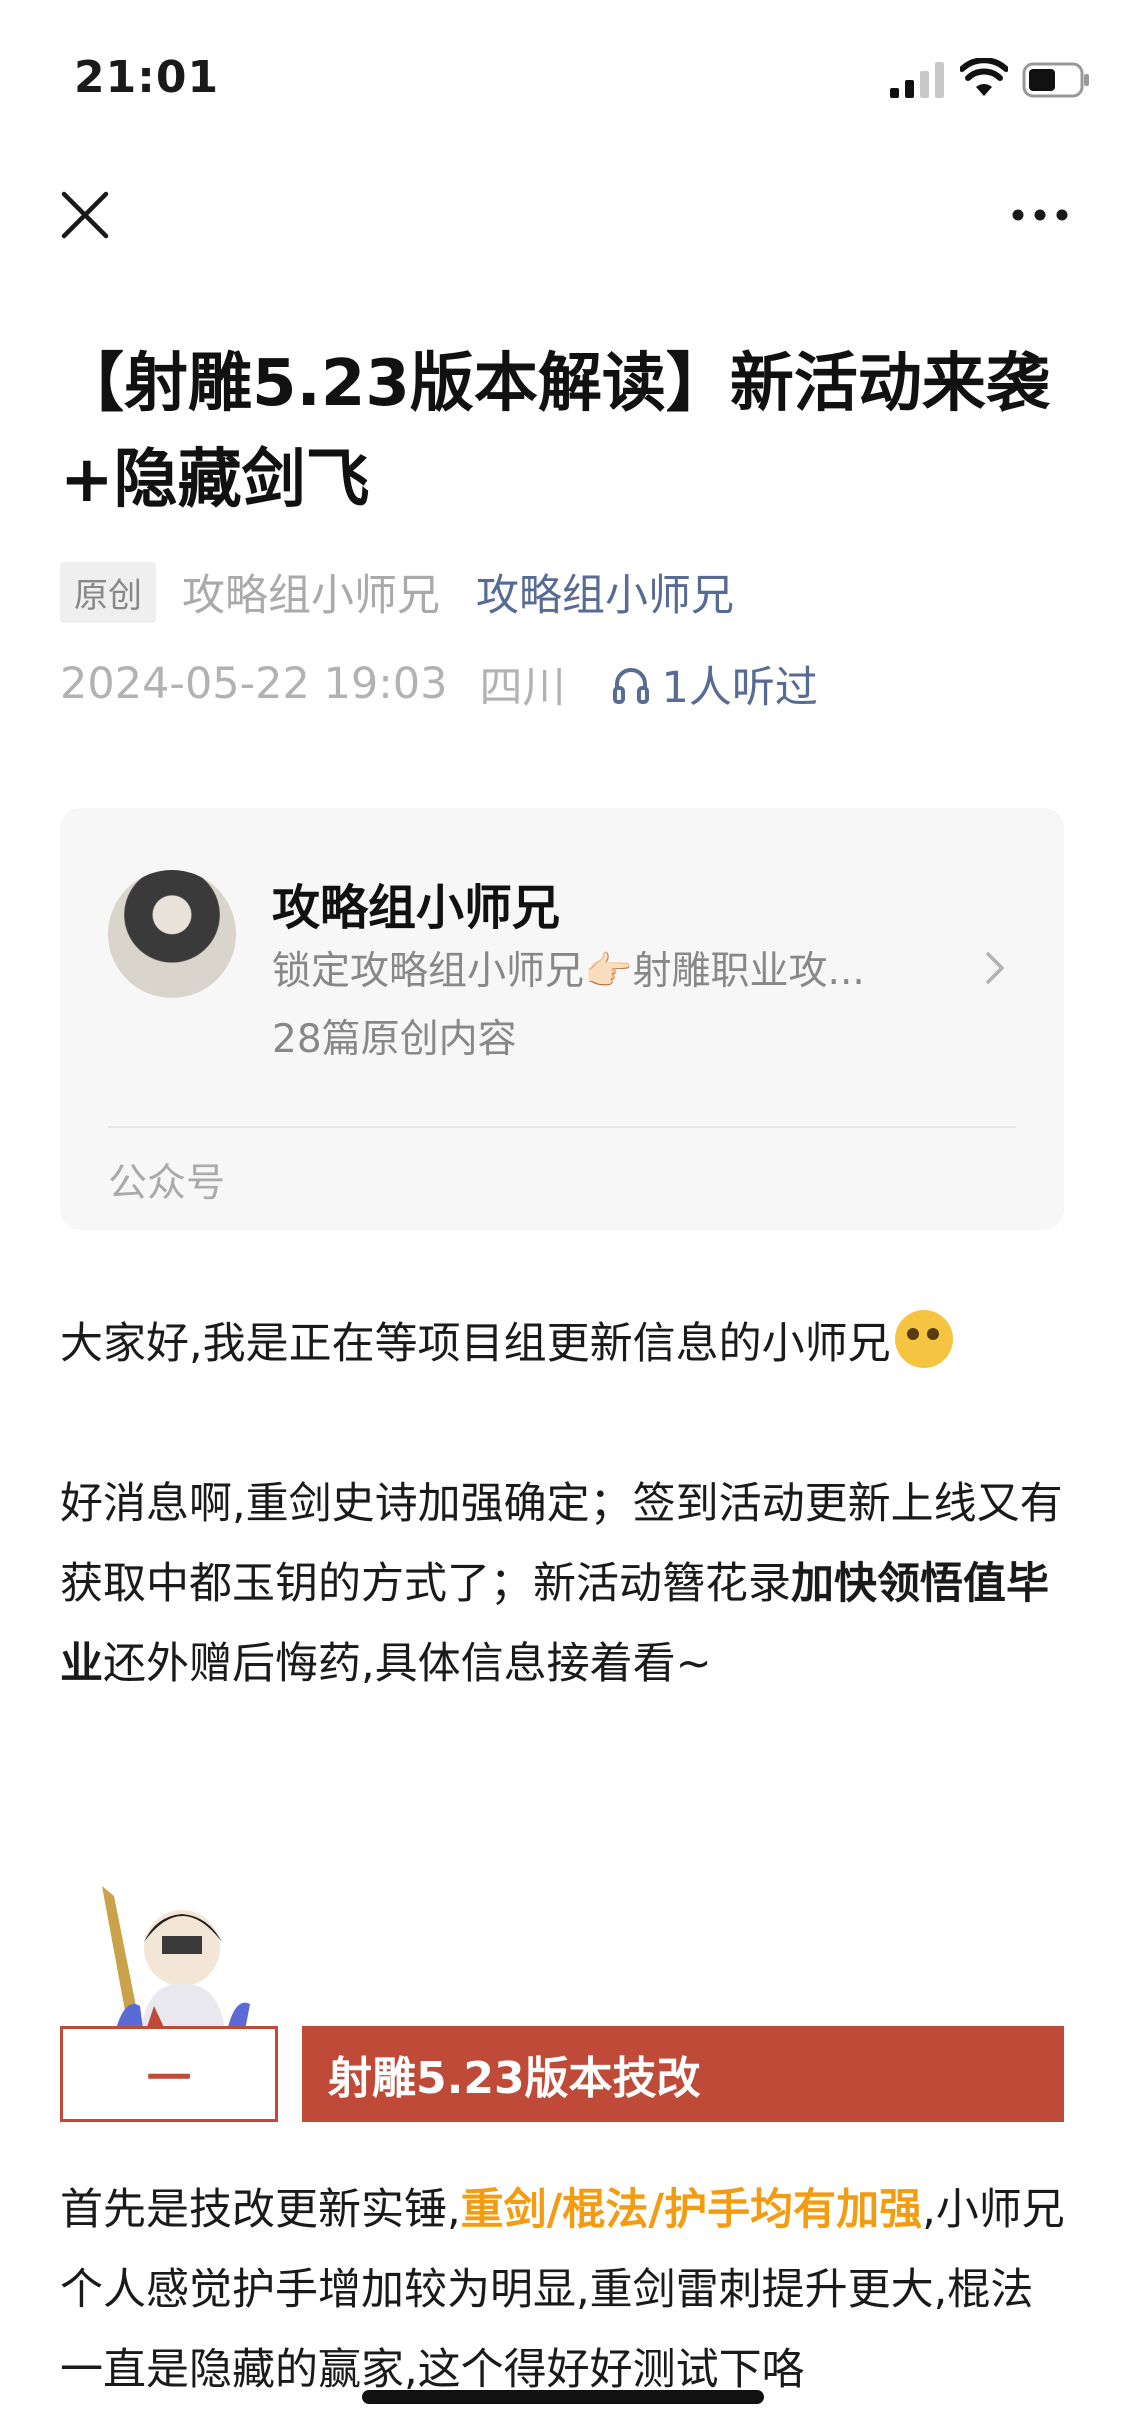 This screenshot has height=2436, width=1125. What do you see at coordinates (108, 592) in the screenshot?
I see `original-badge: 原创` at bounding box center [108, 592].